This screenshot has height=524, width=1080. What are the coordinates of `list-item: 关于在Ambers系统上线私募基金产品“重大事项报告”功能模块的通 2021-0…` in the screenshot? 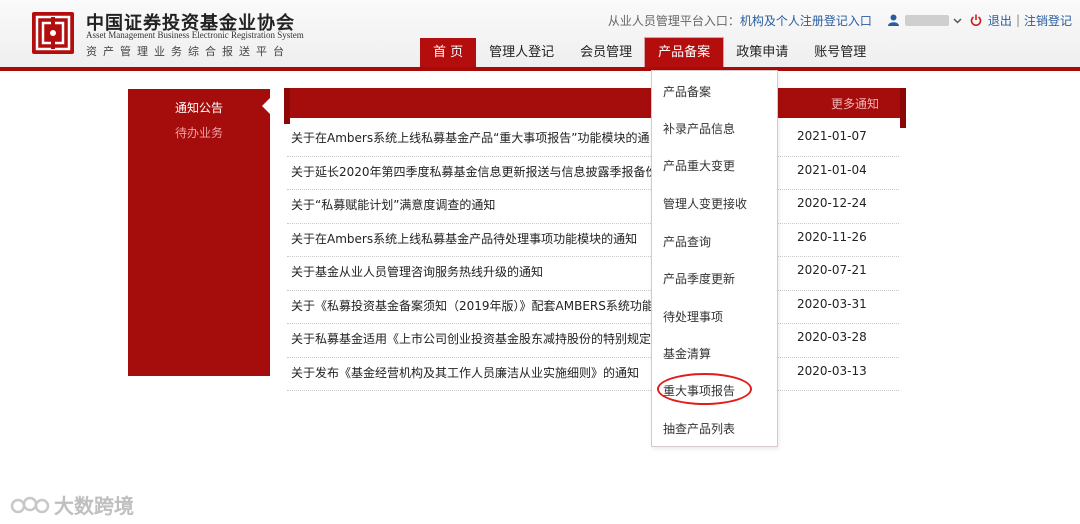 It's located at (593, 140).